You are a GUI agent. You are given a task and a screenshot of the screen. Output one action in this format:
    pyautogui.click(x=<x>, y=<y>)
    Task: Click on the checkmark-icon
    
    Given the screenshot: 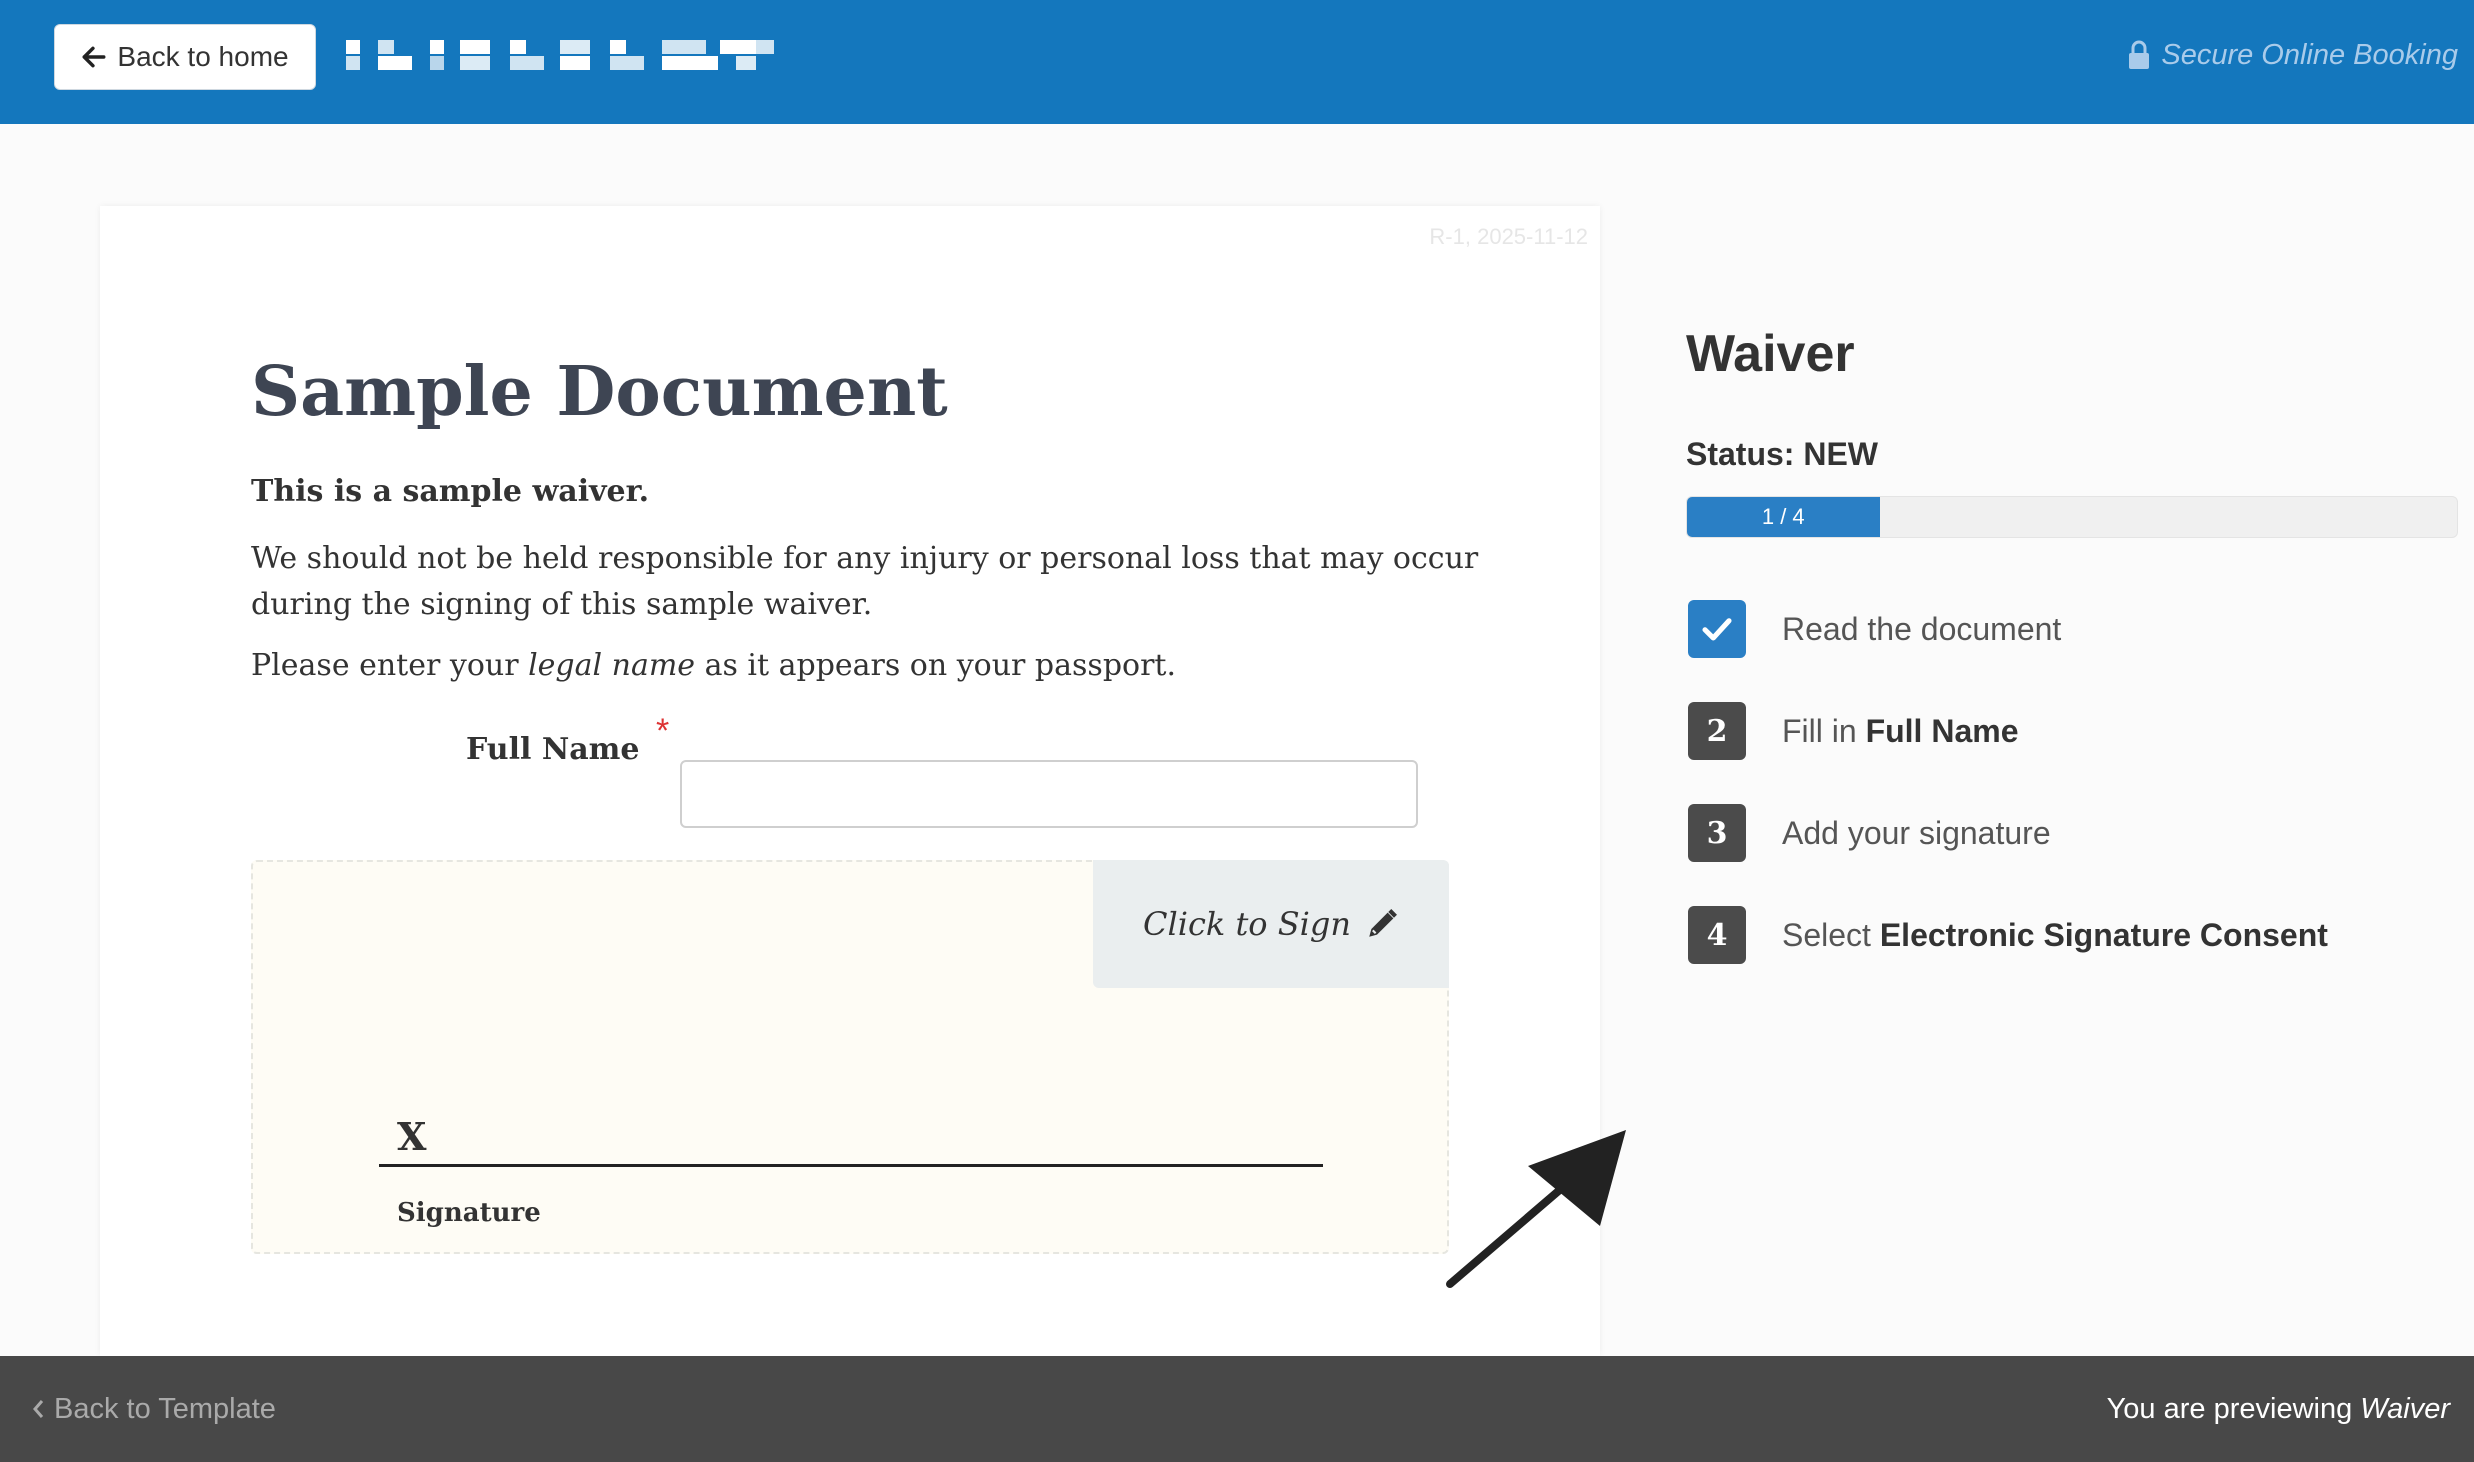 What is the action you would take?
    pyautogui.click(x=1717, y=629)
    